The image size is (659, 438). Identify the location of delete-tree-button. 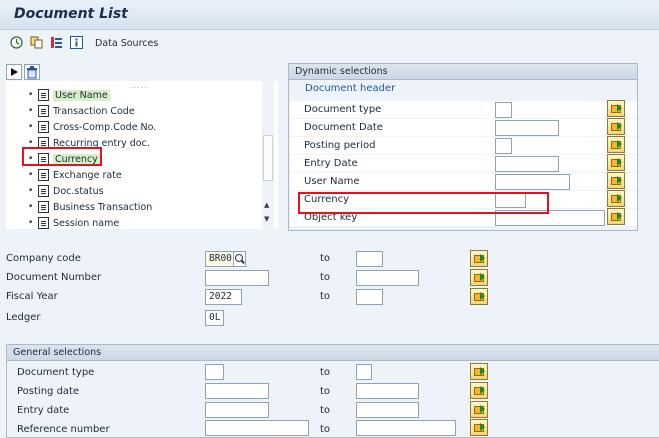
(32, 72).